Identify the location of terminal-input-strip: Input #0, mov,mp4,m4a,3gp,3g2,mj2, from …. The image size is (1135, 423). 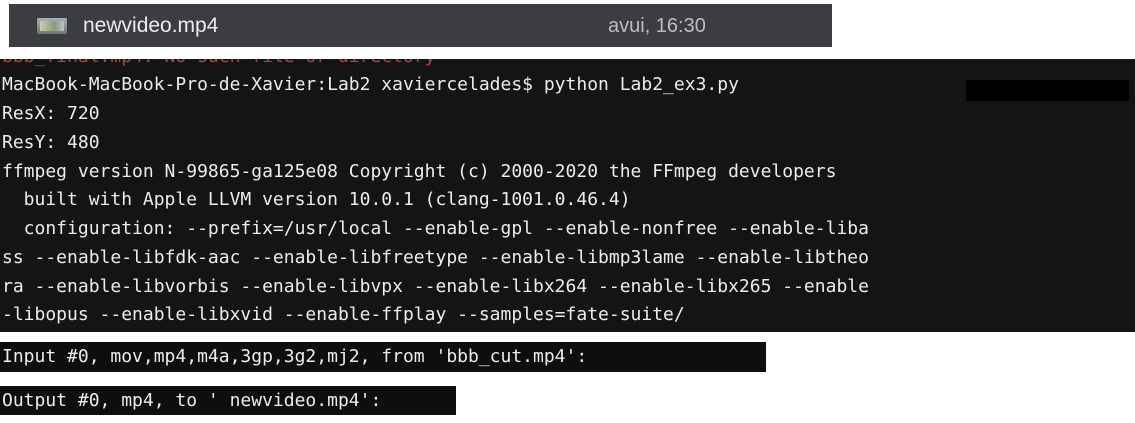
(383, 357).